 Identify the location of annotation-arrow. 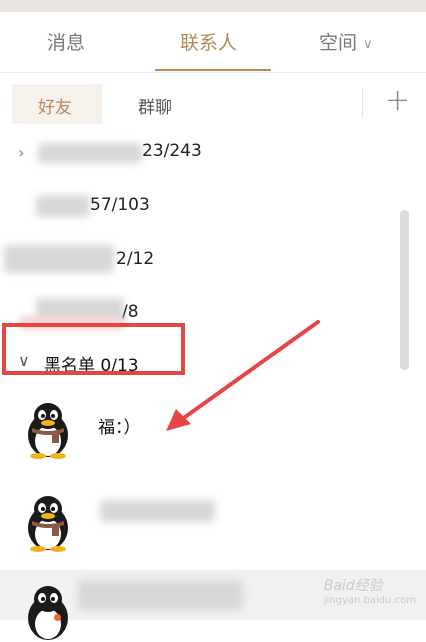
(243, 375).